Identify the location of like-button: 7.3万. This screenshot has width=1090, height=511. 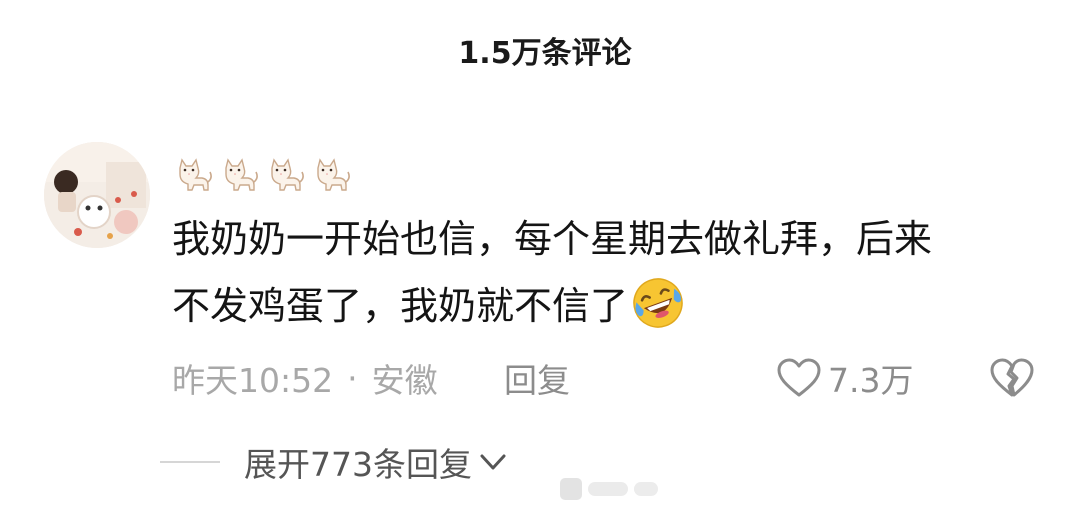
(844, 378).